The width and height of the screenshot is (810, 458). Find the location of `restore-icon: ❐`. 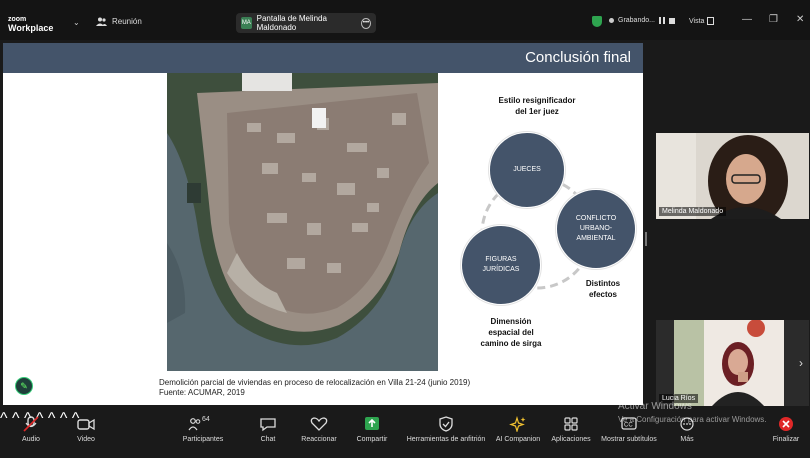

restore-icon: ❐ is located at coordinates (773, 19).